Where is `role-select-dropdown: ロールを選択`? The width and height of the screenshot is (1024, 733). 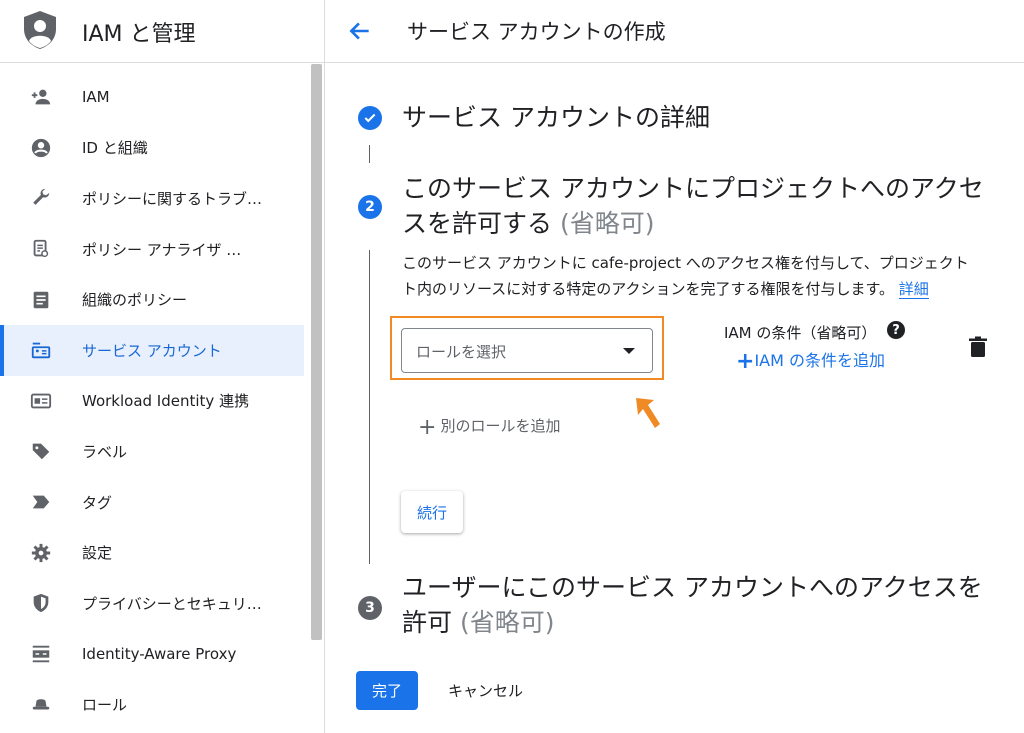 role-select-dropdown: ロールを選択 is located at coordinates (527, 350).